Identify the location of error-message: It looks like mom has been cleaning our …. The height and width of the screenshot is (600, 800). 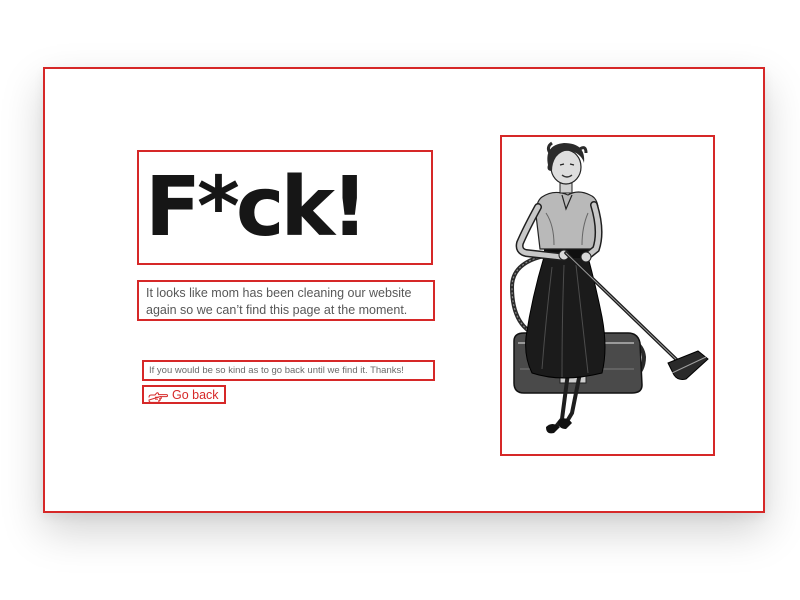
(279, 301).